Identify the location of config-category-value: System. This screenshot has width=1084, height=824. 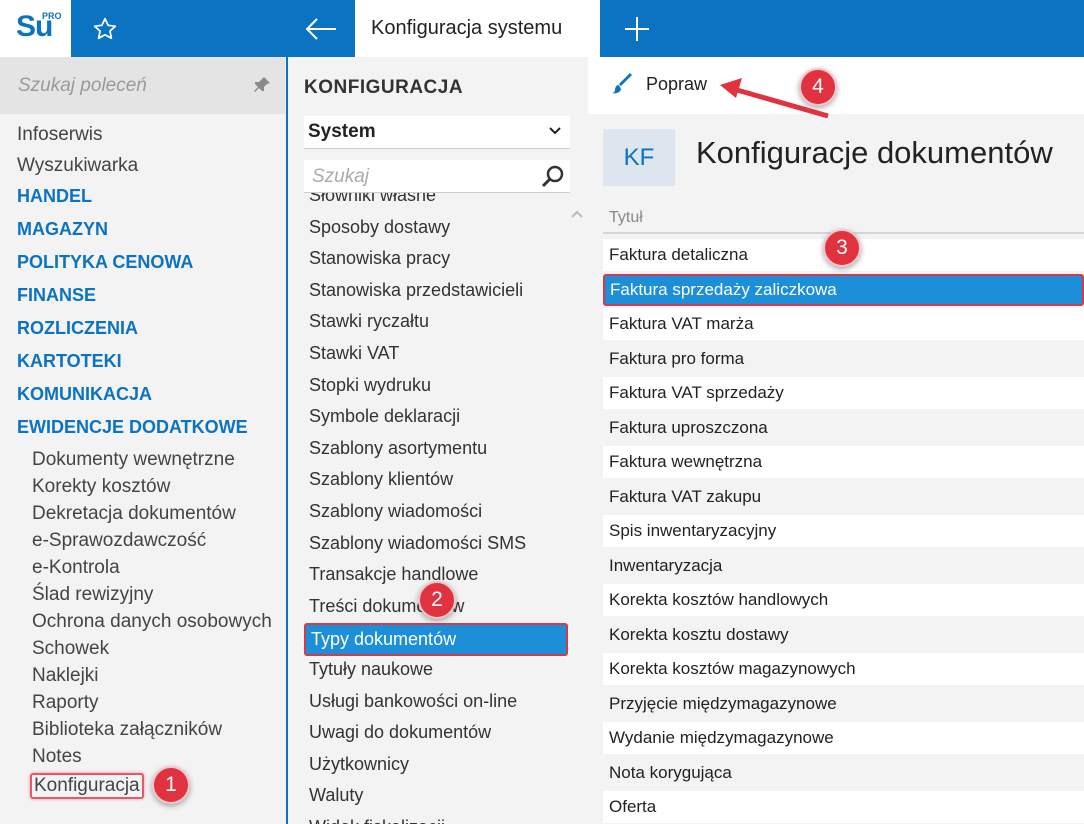
(342, 131).